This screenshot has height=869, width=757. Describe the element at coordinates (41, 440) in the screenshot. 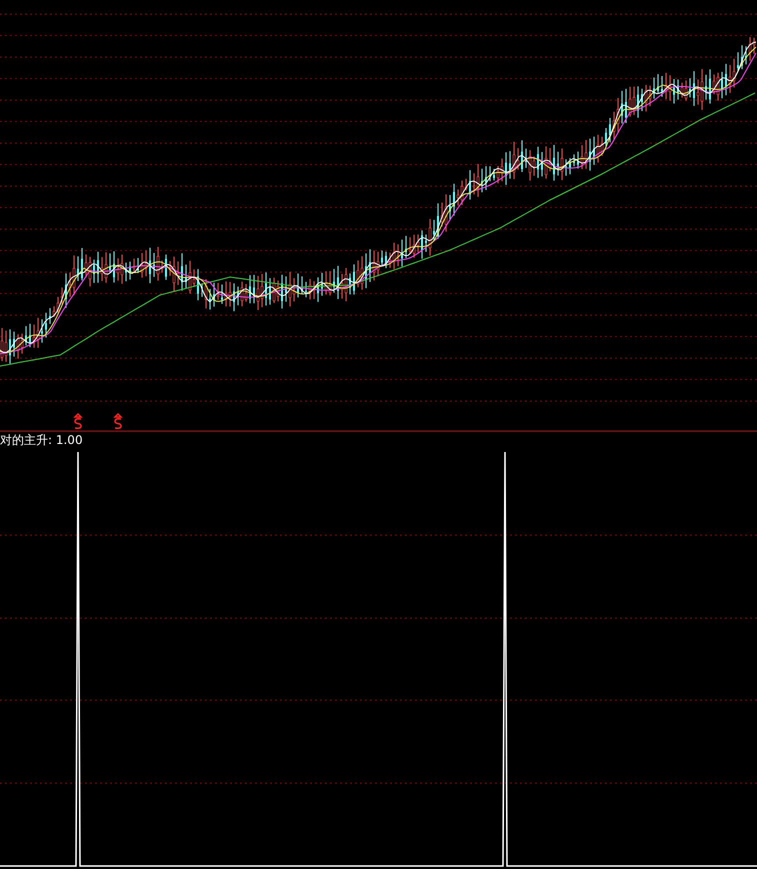

I see `indicator-label: 对的主升: 1.00` at that location.